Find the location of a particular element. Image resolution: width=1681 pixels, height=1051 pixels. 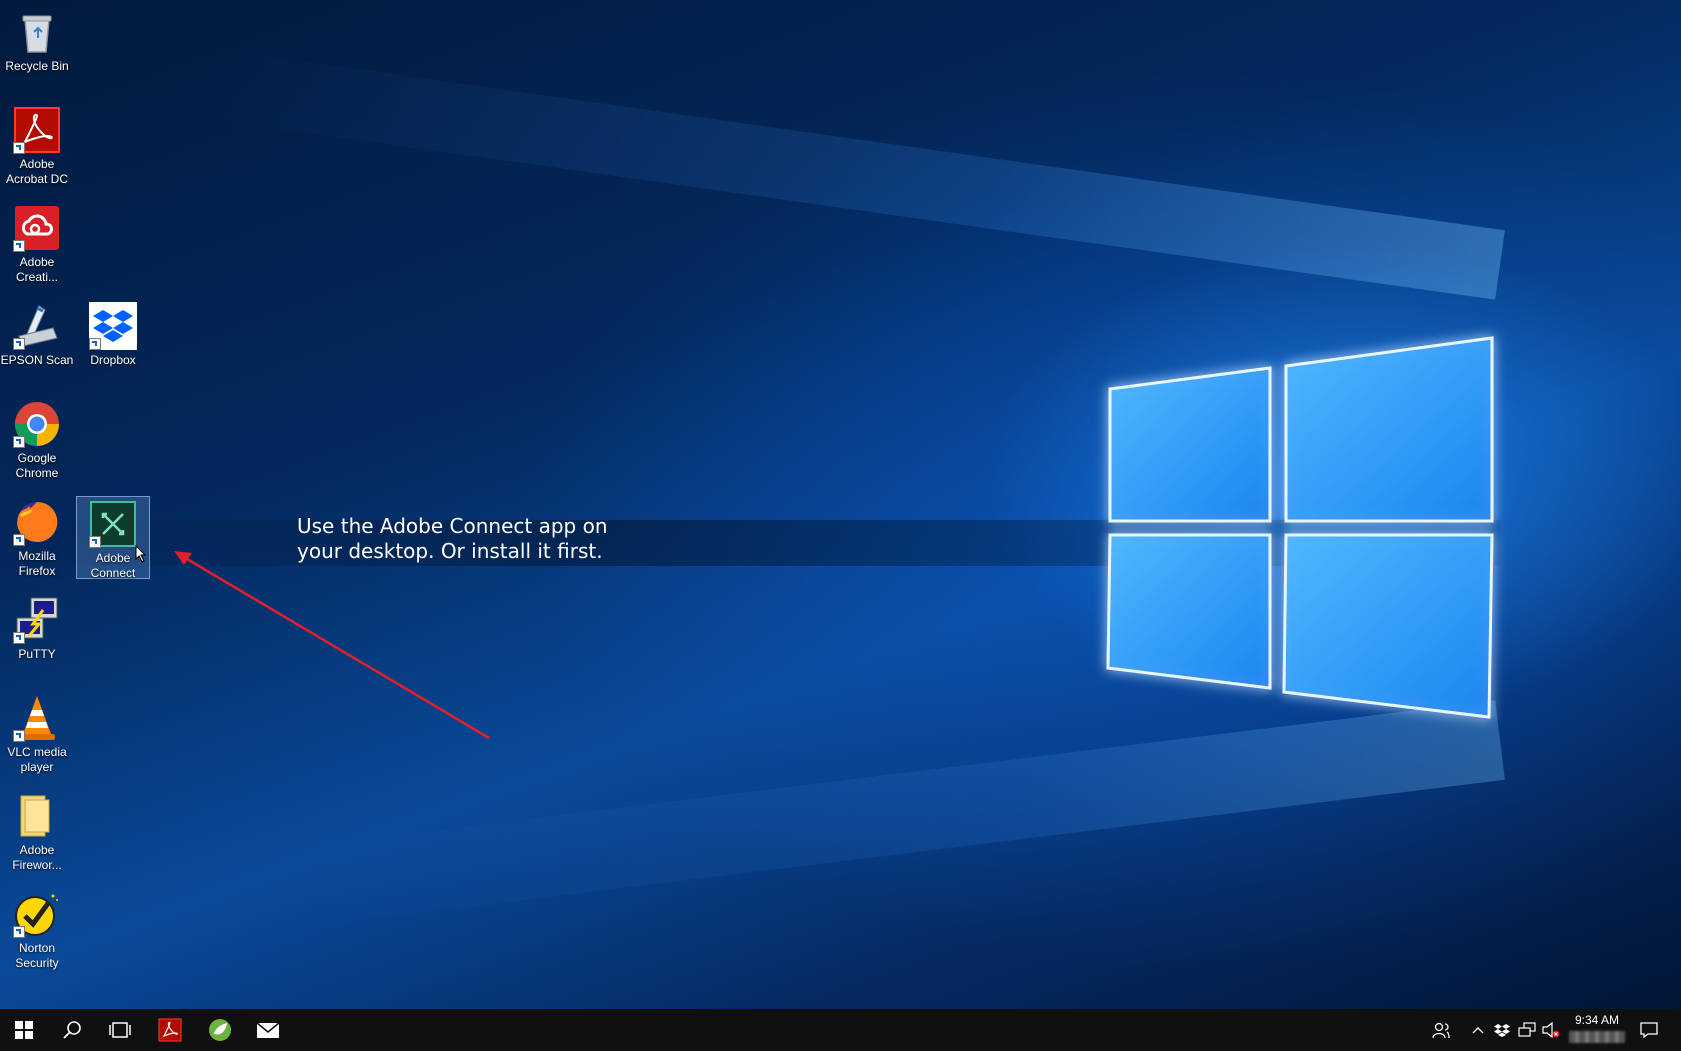

search-button is located at coordinates (72, 1030).